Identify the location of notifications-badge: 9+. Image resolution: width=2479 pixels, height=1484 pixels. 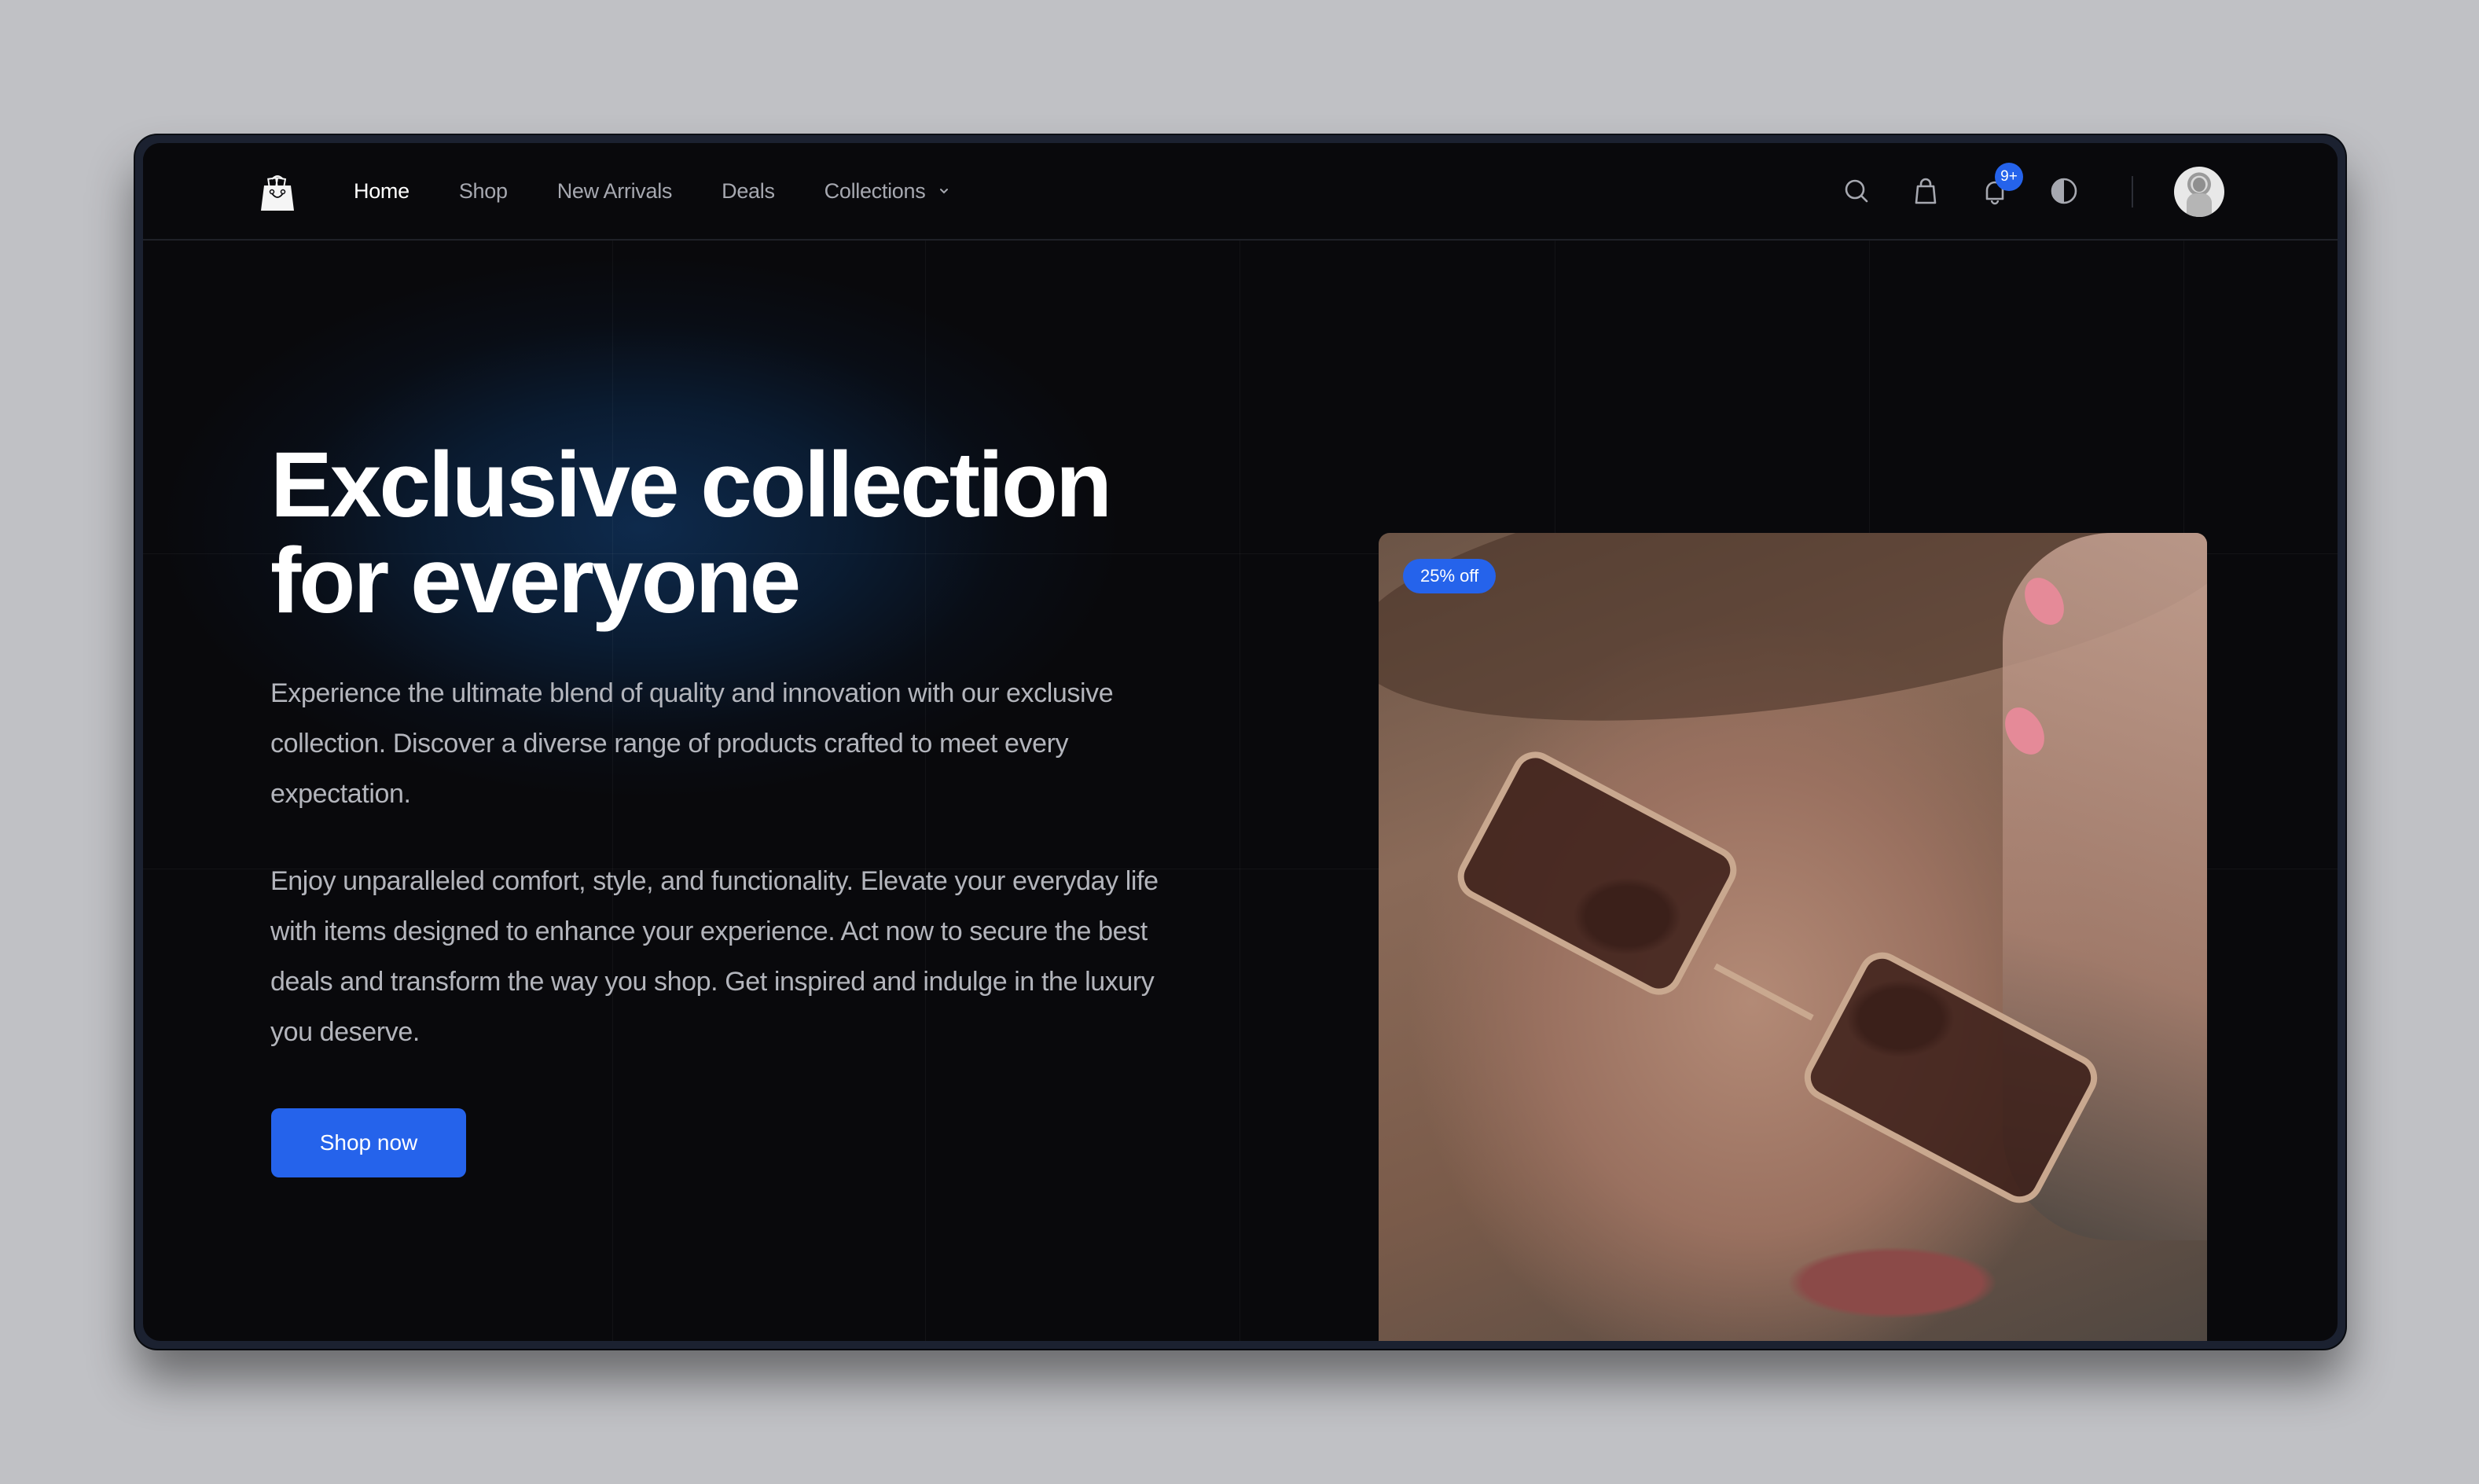
(2009, 177).